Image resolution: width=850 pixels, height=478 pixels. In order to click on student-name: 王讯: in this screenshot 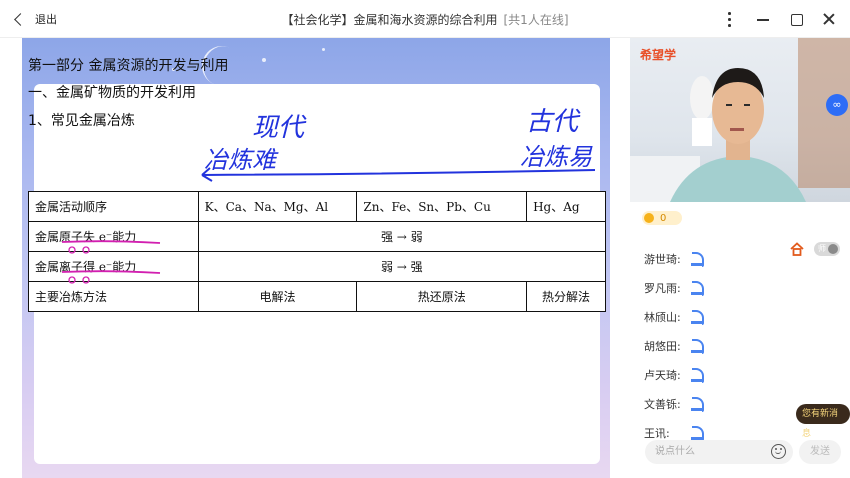, I will do `click(657, 433)`.